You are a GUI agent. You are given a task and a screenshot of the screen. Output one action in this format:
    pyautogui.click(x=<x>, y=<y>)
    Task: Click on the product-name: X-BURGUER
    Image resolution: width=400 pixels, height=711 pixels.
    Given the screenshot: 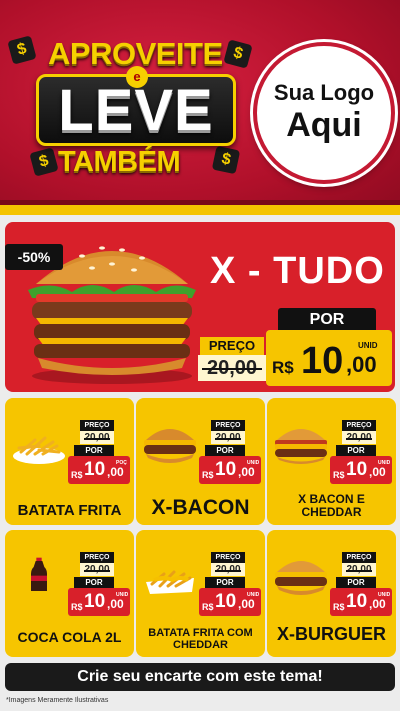 What is the action you would take?
    pyautogui.click(x=331, y=634)
    